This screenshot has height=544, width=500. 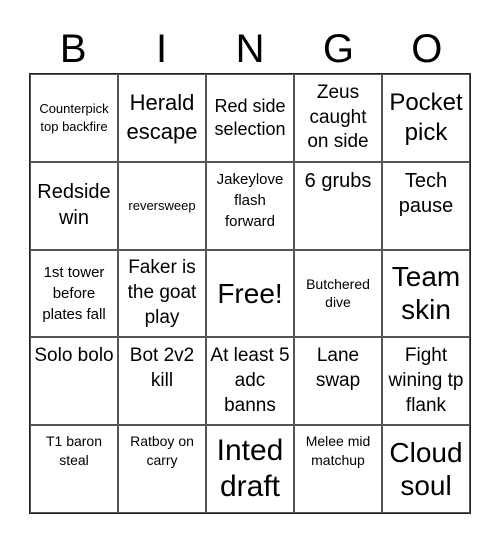 What do you see at coordinates (338, 368) in the screenshot?
I see `cell-label: Lane swap` at bounding box center [338, 368].